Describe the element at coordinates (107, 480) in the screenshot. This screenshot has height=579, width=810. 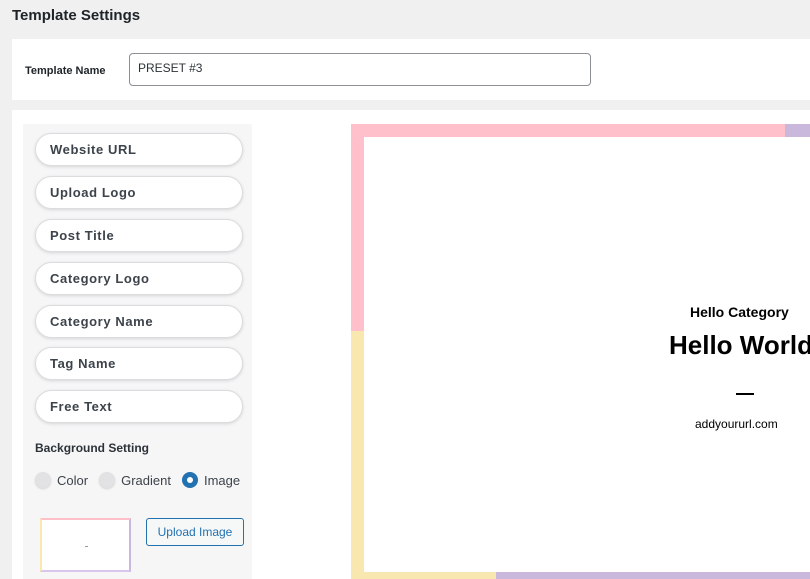
I see `gradient-radio` at that location.